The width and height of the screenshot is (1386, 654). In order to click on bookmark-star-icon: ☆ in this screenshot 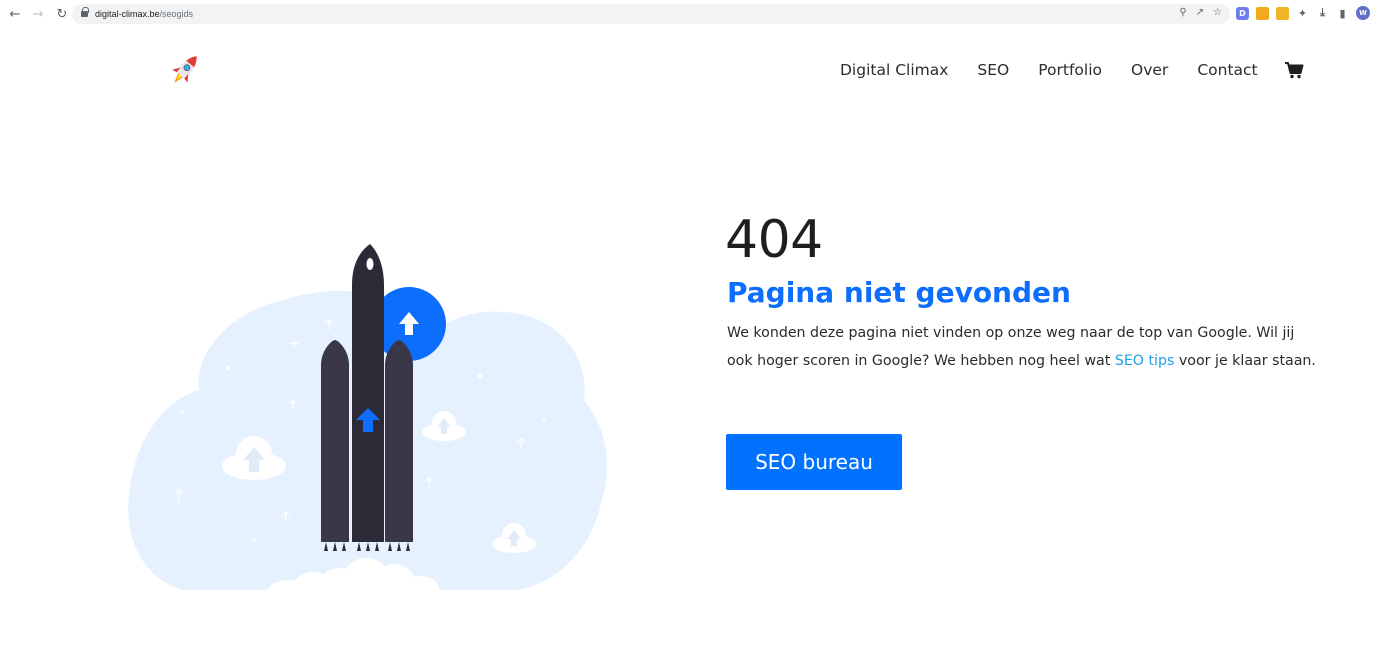, I will do `click(1217, 12)`.